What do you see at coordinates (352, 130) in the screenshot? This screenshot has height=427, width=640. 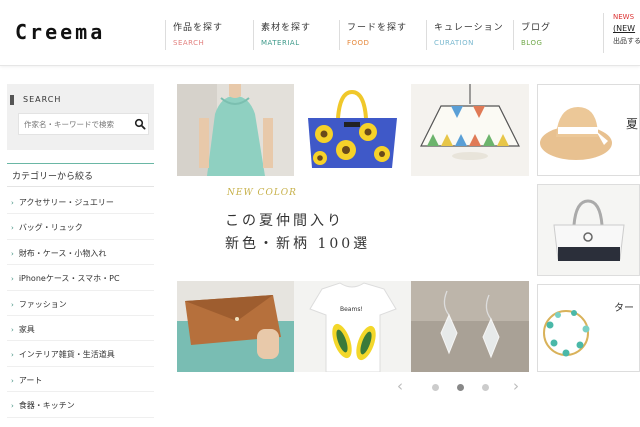 I see `tile-sunflower-bag` at bounding box center [352, 130].